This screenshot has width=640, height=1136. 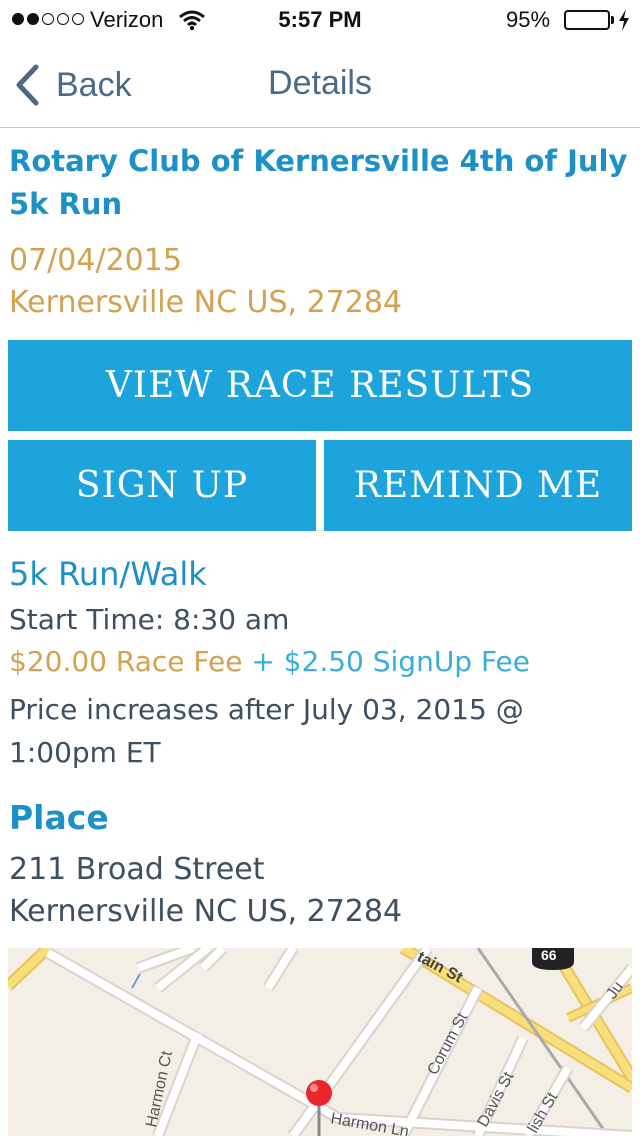 What do you see at coordinates (137, 869) in the screenshot?
I see `address-street: 211 Broad Street` at bounding box center [137, 869].